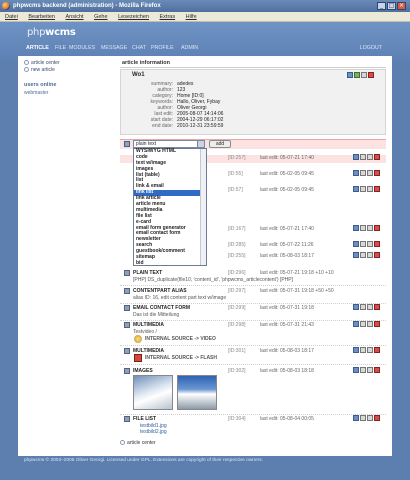 This screenshot has width=410, height=480. Describe the element at coordinates (191, 17) in the screenshot. I see `menu-hilfe: Hilfe` at that location.